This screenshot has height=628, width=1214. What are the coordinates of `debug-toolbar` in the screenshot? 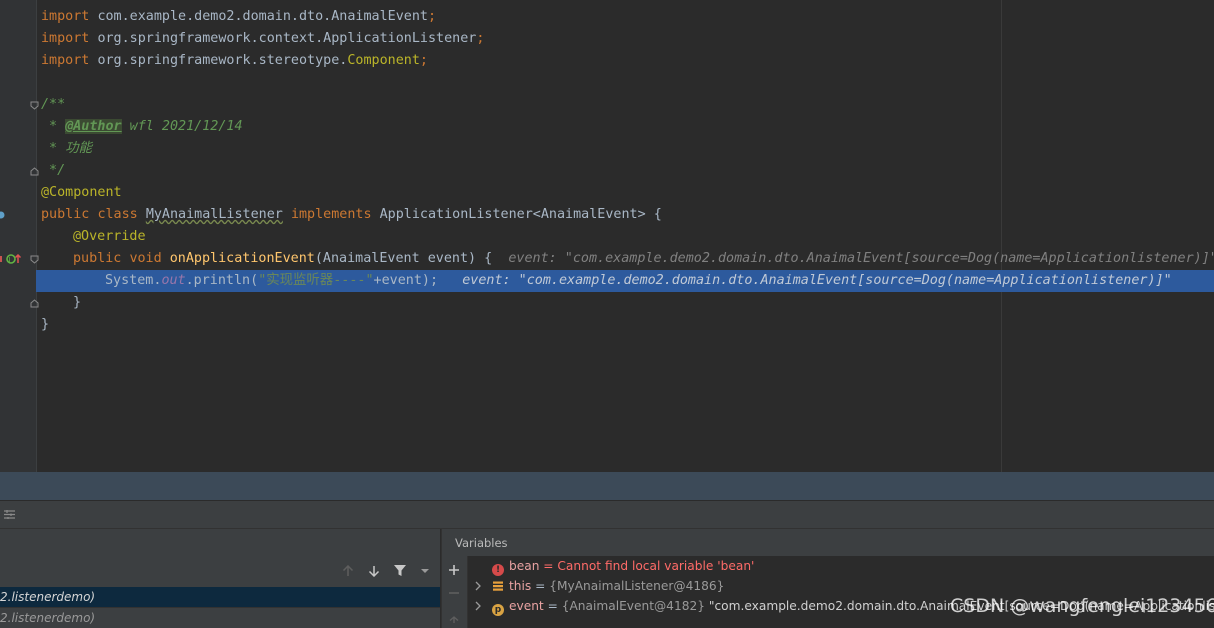 It's located at (607, 515).